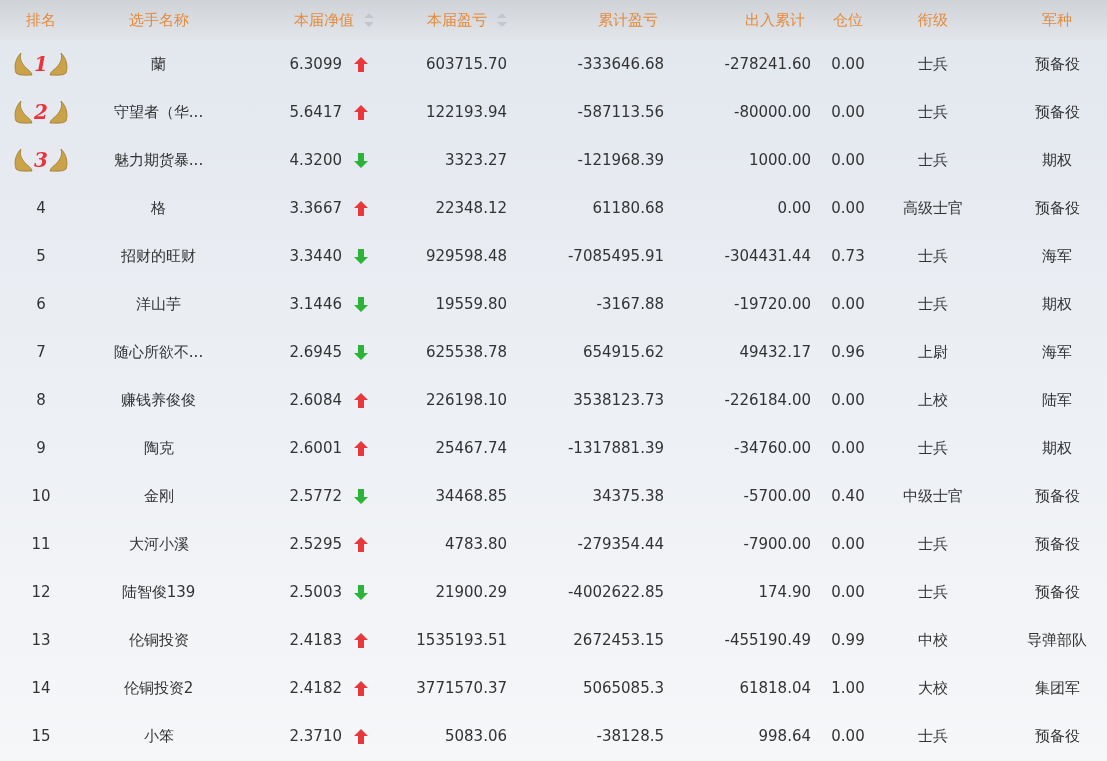 The height and width of the screenshot is (761, 1107). I want to click on player-name: 赚钱养俊俊, so click(158, 400).